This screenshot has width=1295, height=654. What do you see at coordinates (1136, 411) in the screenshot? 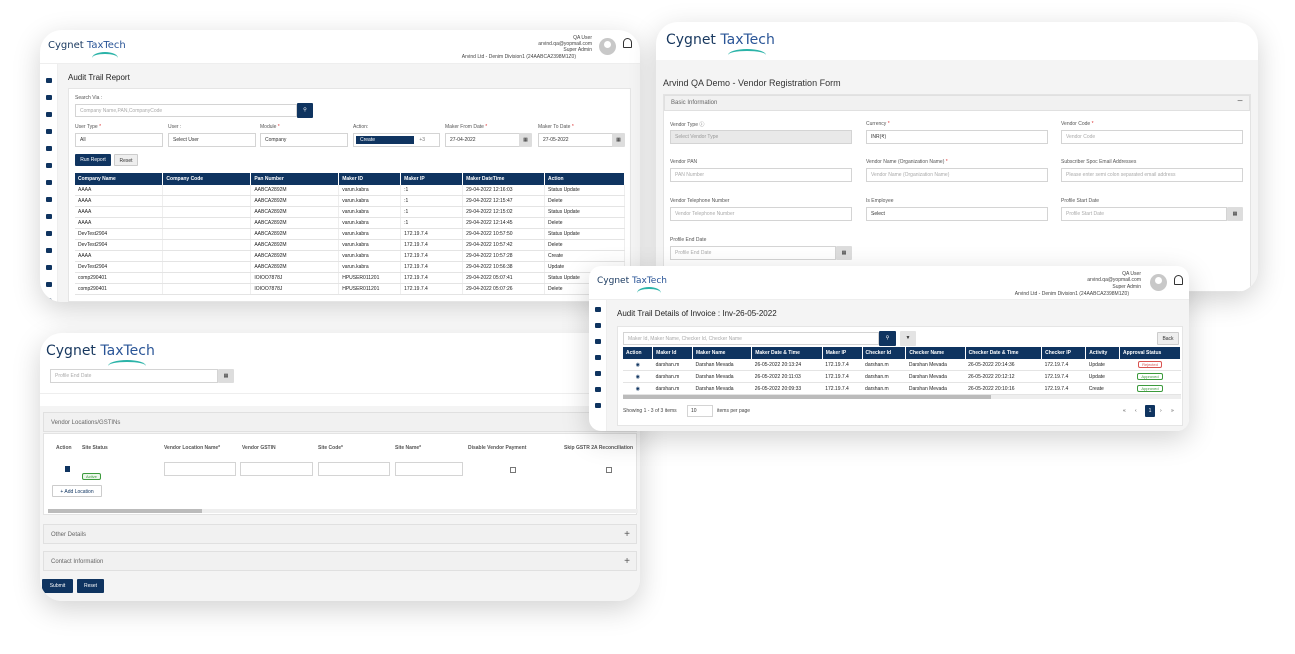
I see `prev-page-button: ‹` at bounding box center [1136, 411].